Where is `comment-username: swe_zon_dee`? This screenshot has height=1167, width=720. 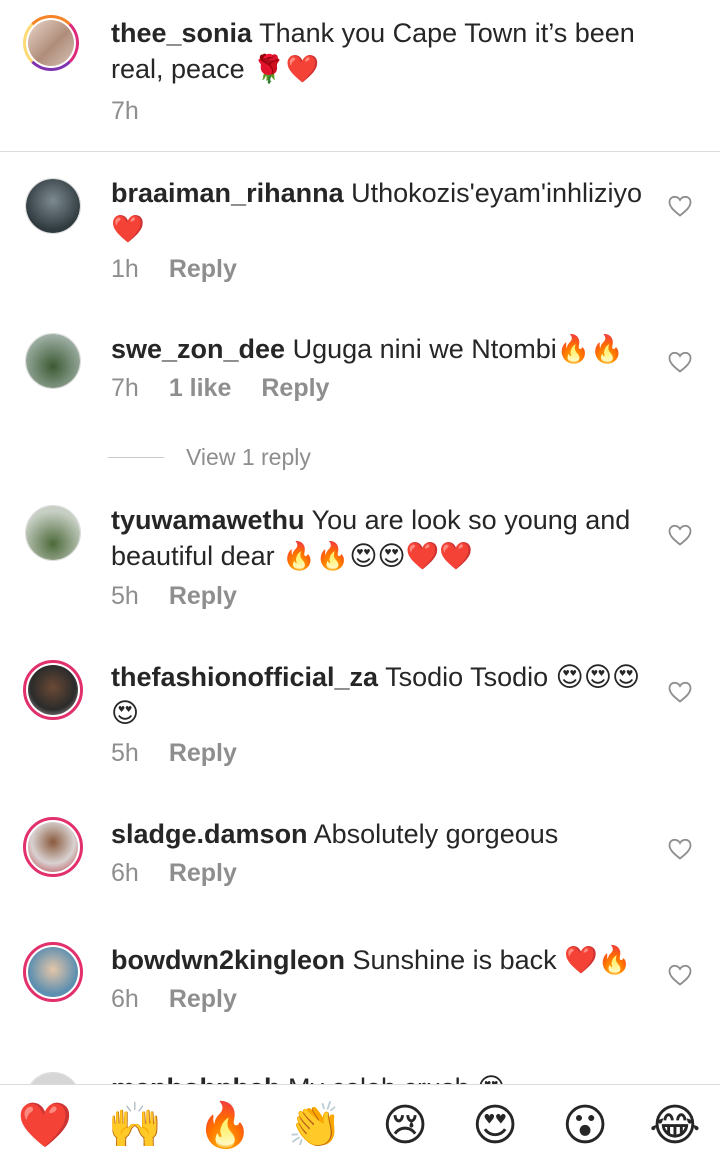 comment-username: swe_zon_dee is located at coordinates (198, 349).